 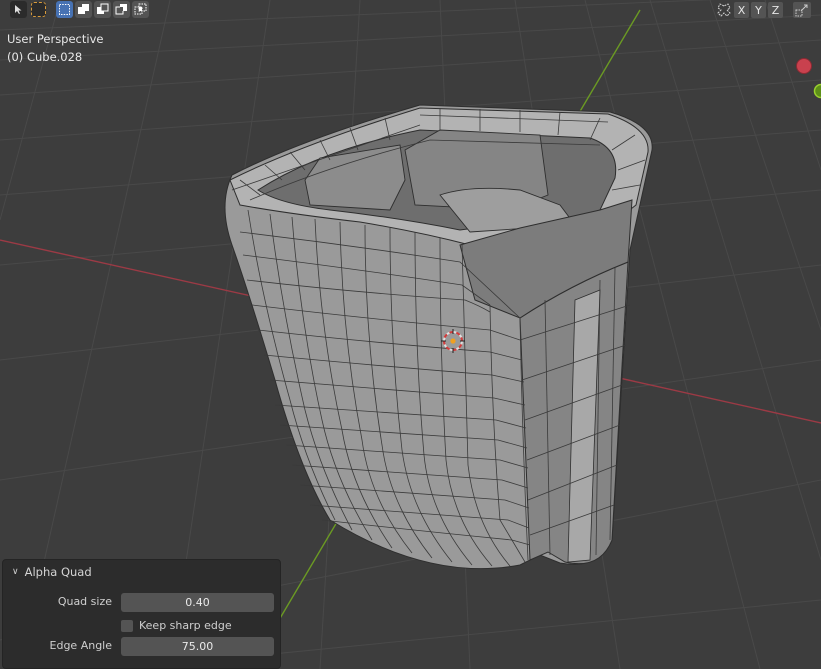 I want to click on mirror-z-button: Z, so click(x=775, y=10).